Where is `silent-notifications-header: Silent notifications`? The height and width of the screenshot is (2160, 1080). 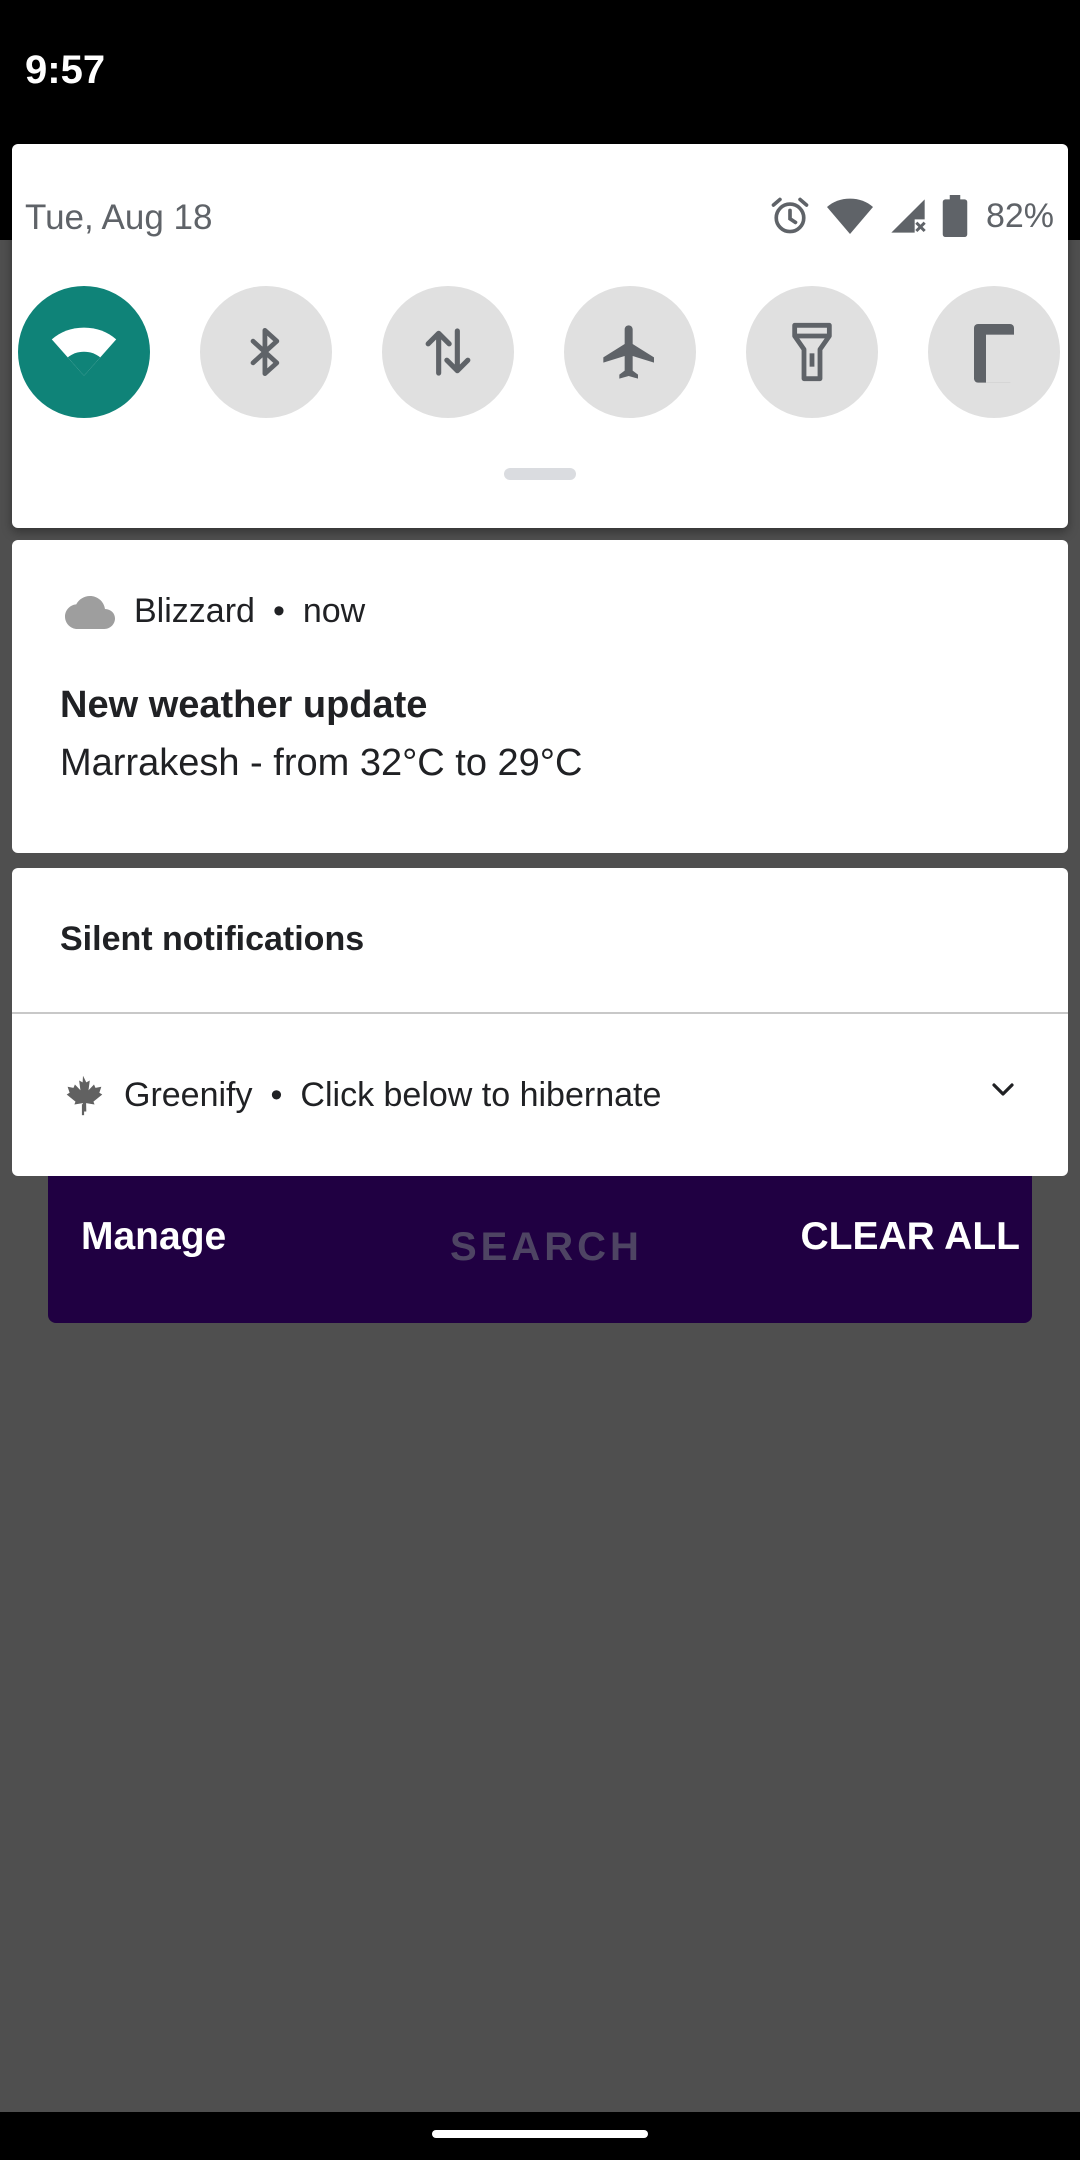 silent-notifications-header: Silent notifications is located at coordinates (212, 939).